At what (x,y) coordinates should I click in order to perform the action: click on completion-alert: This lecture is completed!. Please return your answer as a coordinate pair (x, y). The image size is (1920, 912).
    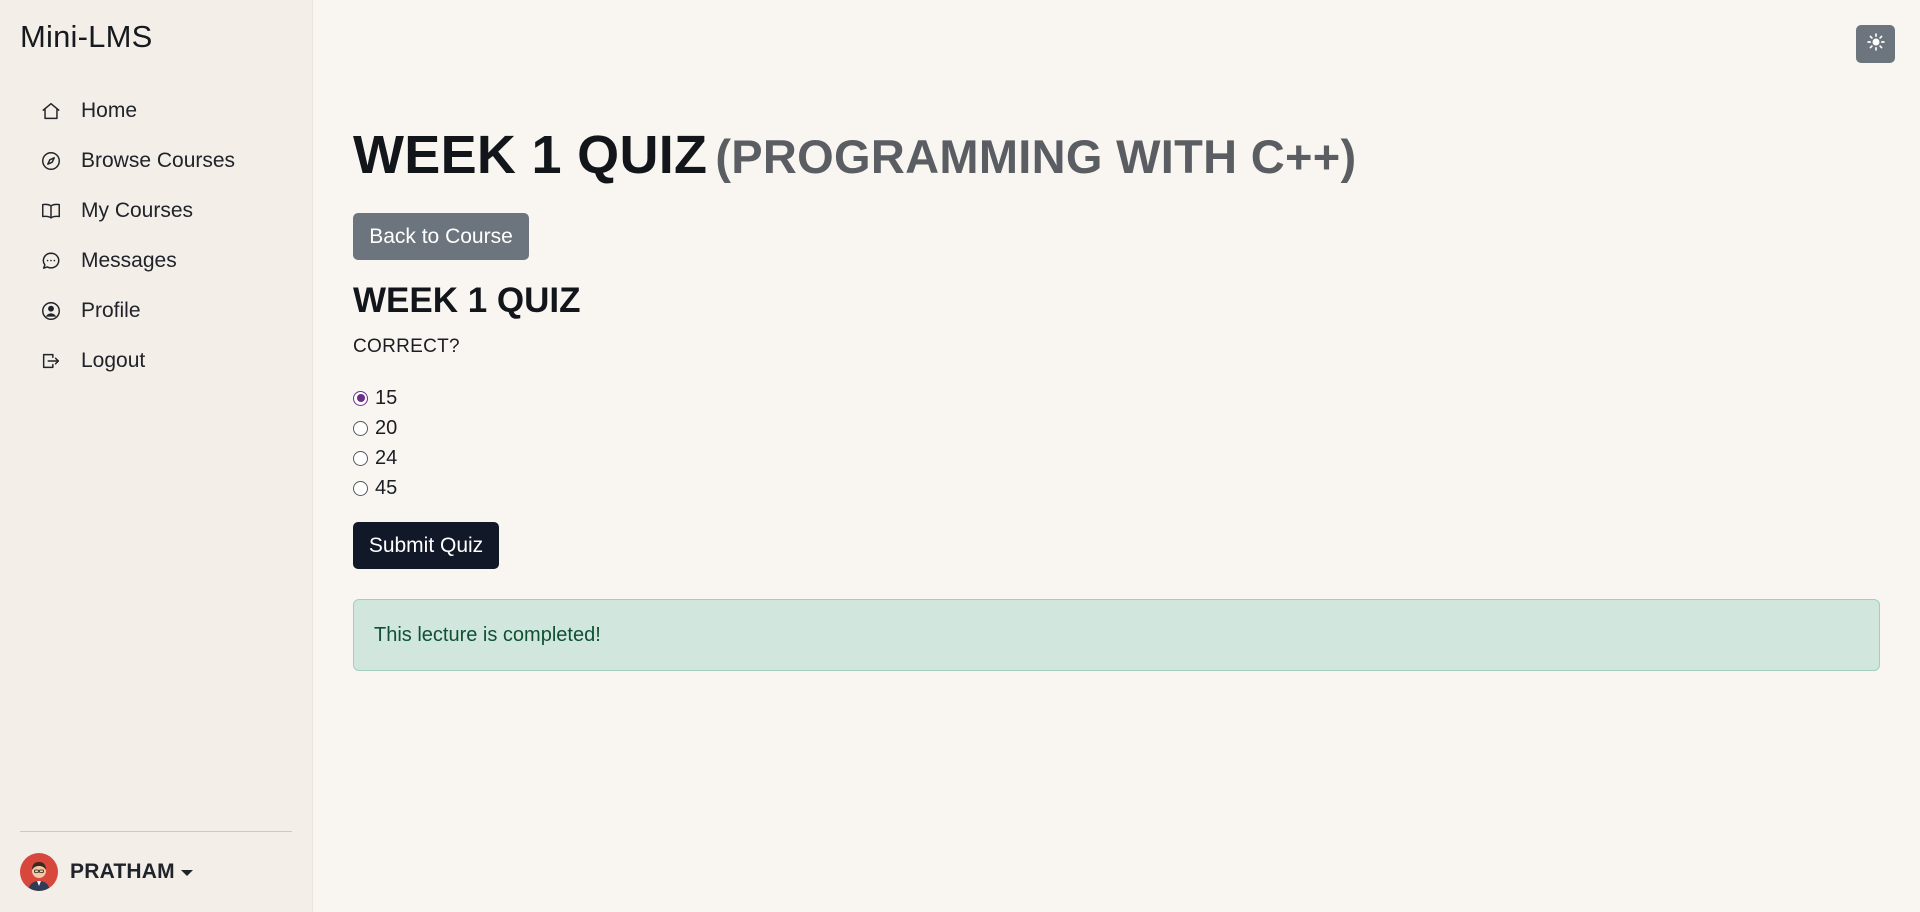
    Looking at the image, I should click on (1116, 635).